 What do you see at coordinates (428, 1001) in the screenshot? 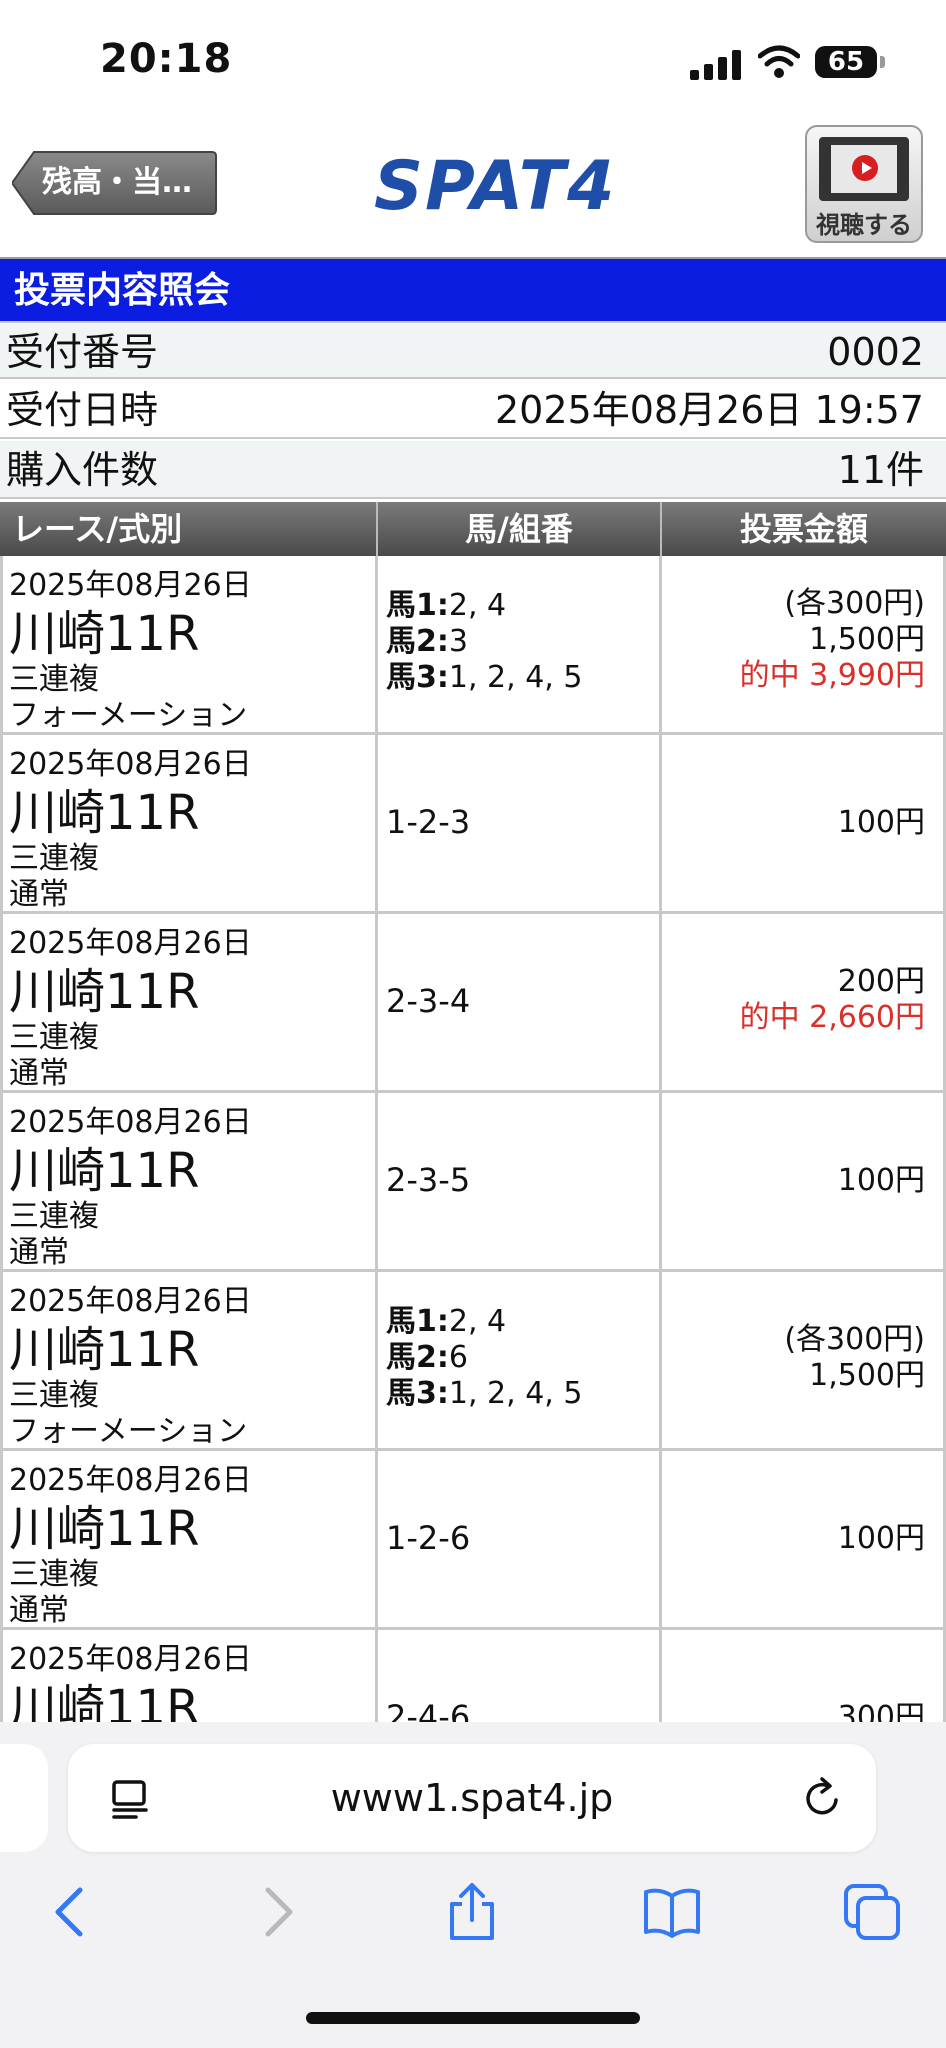
I see `combo-value: 2-3-4` at bounding box center [428, 1001].